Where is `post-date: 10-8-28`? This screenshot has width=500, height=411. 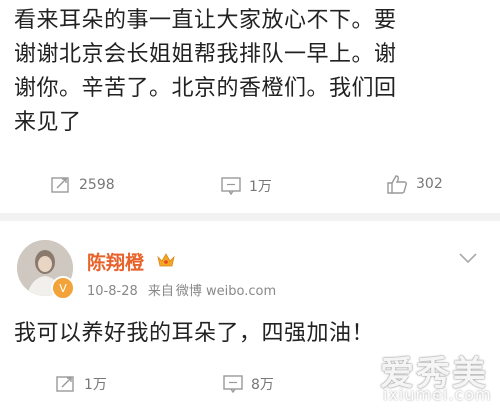 post-date: 10-8-28 is located at coordinates (112, 291).